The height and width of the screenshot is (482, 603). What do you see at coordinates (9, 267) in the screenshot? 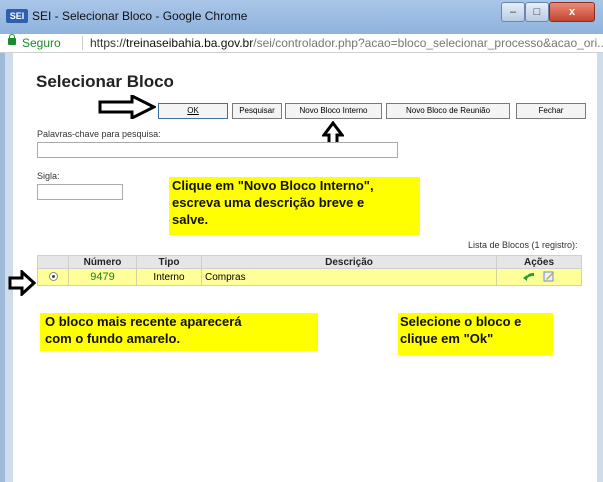
I see `window-frame-left-inner` at bounding box center [9, 267].